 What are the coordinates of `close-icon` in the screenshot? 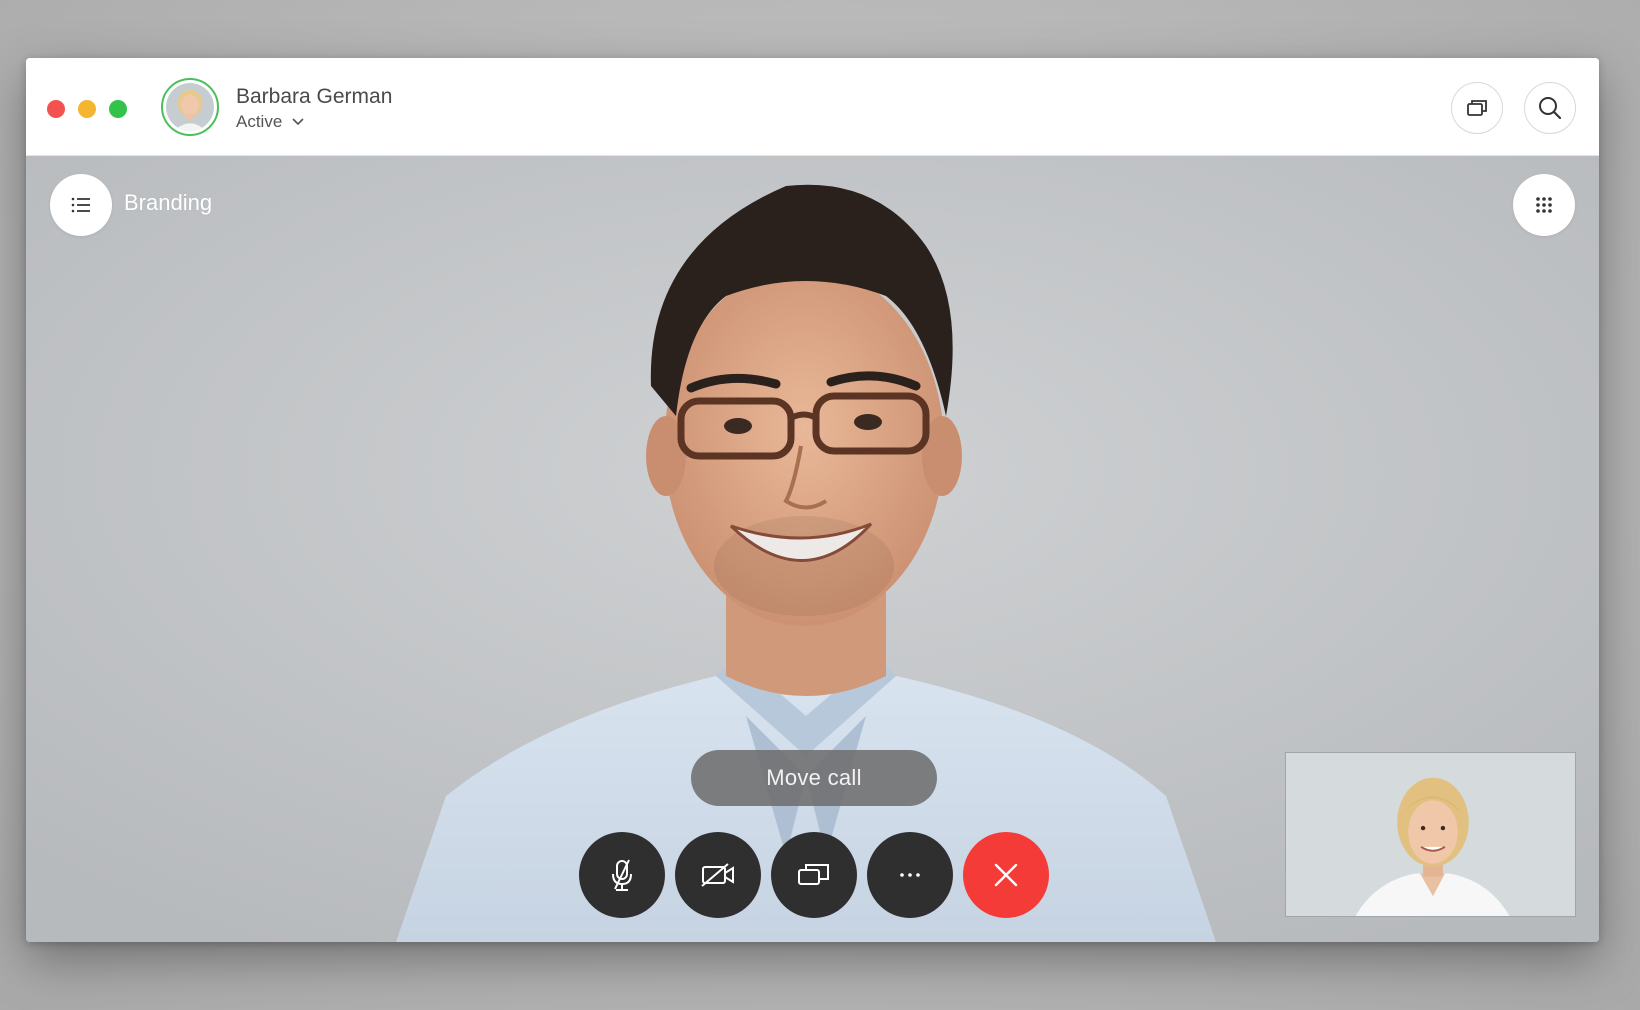 It's located at (1006, 875).